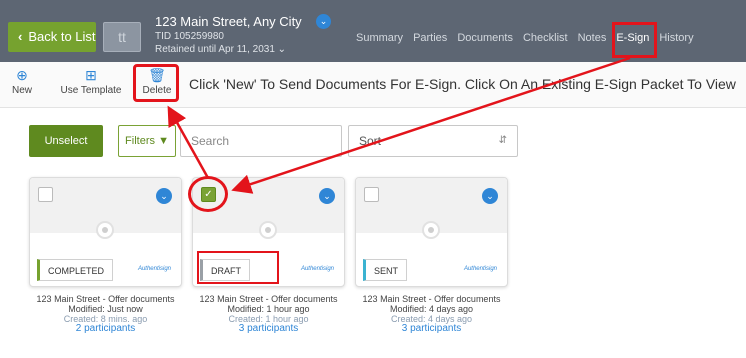 This screenshot has width=746, height=358. I want to click on transaction-id: TID 105259980, so click(189, 36).